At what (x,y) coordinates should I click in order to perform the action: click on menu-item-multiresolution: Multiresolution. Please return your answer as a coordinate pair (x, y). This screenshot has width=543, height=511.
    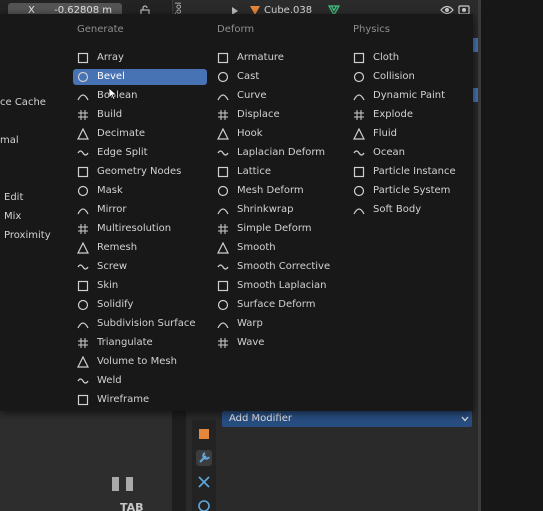
    Looking at the image, I should click on (140, 229).